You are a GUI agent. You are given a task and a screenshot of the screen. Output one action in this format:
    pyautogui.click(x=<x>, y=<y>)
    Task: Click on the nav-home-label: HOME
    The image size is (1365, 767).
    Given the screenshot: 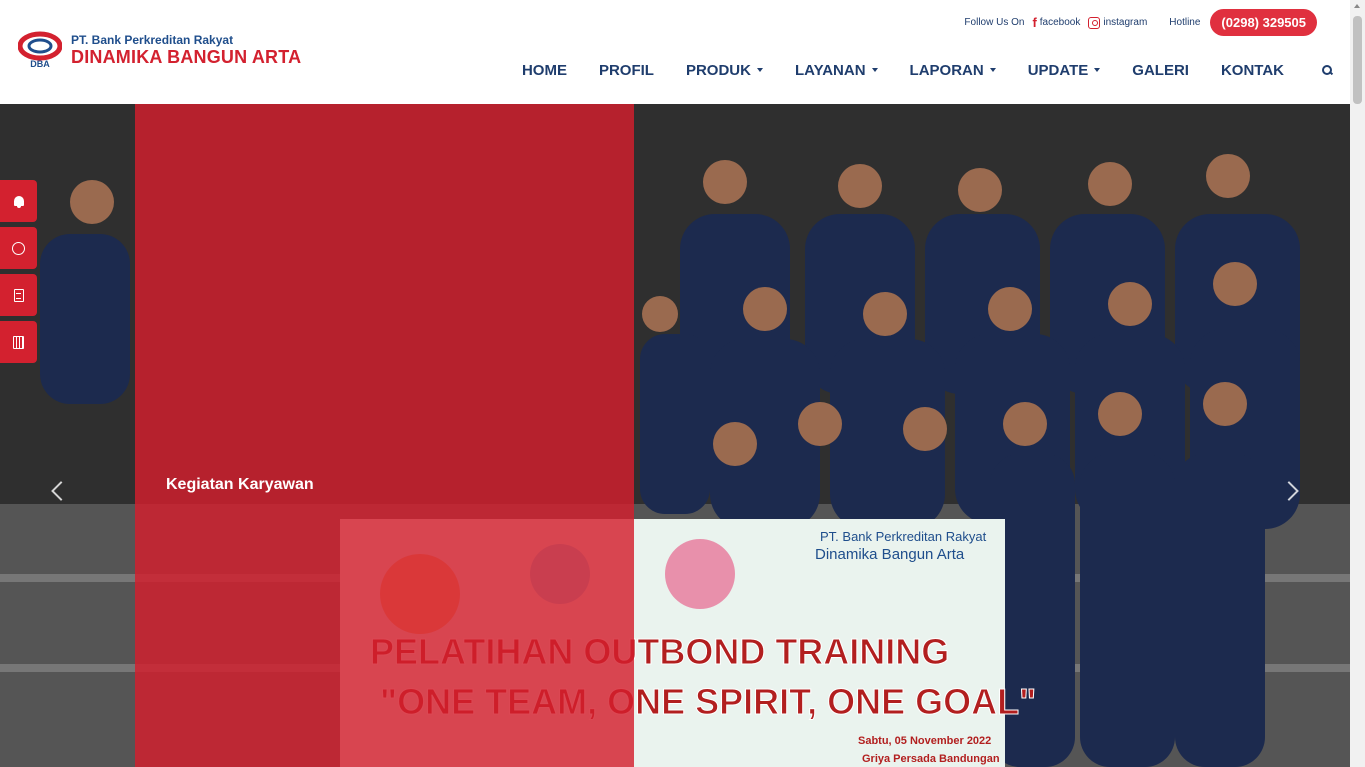 What is the action you would take?
    pyautogui.click(x=544, y=70)
    